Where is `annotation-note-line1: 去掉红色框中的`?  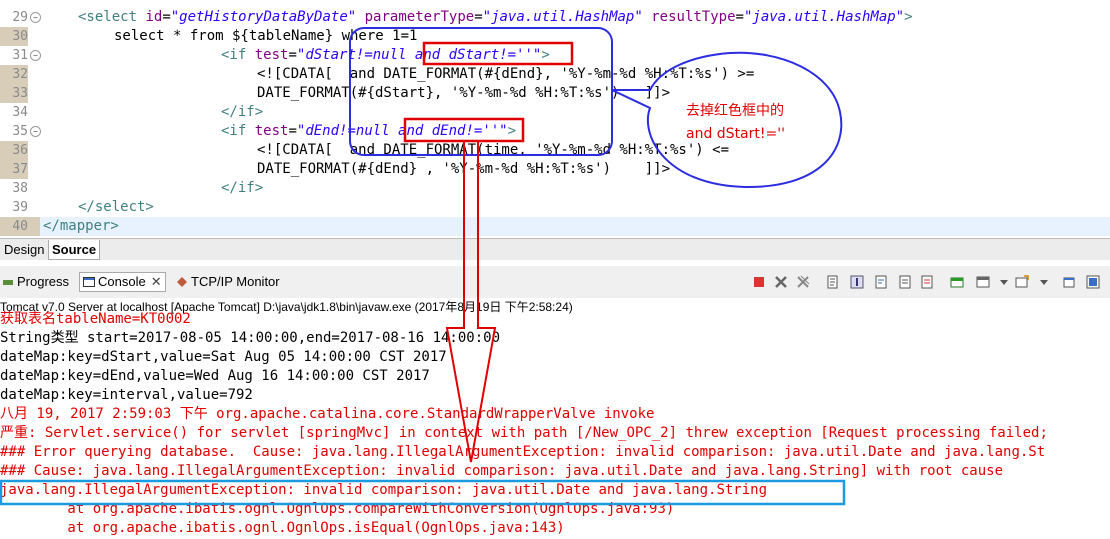
annotation-note-line1: 去掉红色框中的 is located at coordinates (735, 111).